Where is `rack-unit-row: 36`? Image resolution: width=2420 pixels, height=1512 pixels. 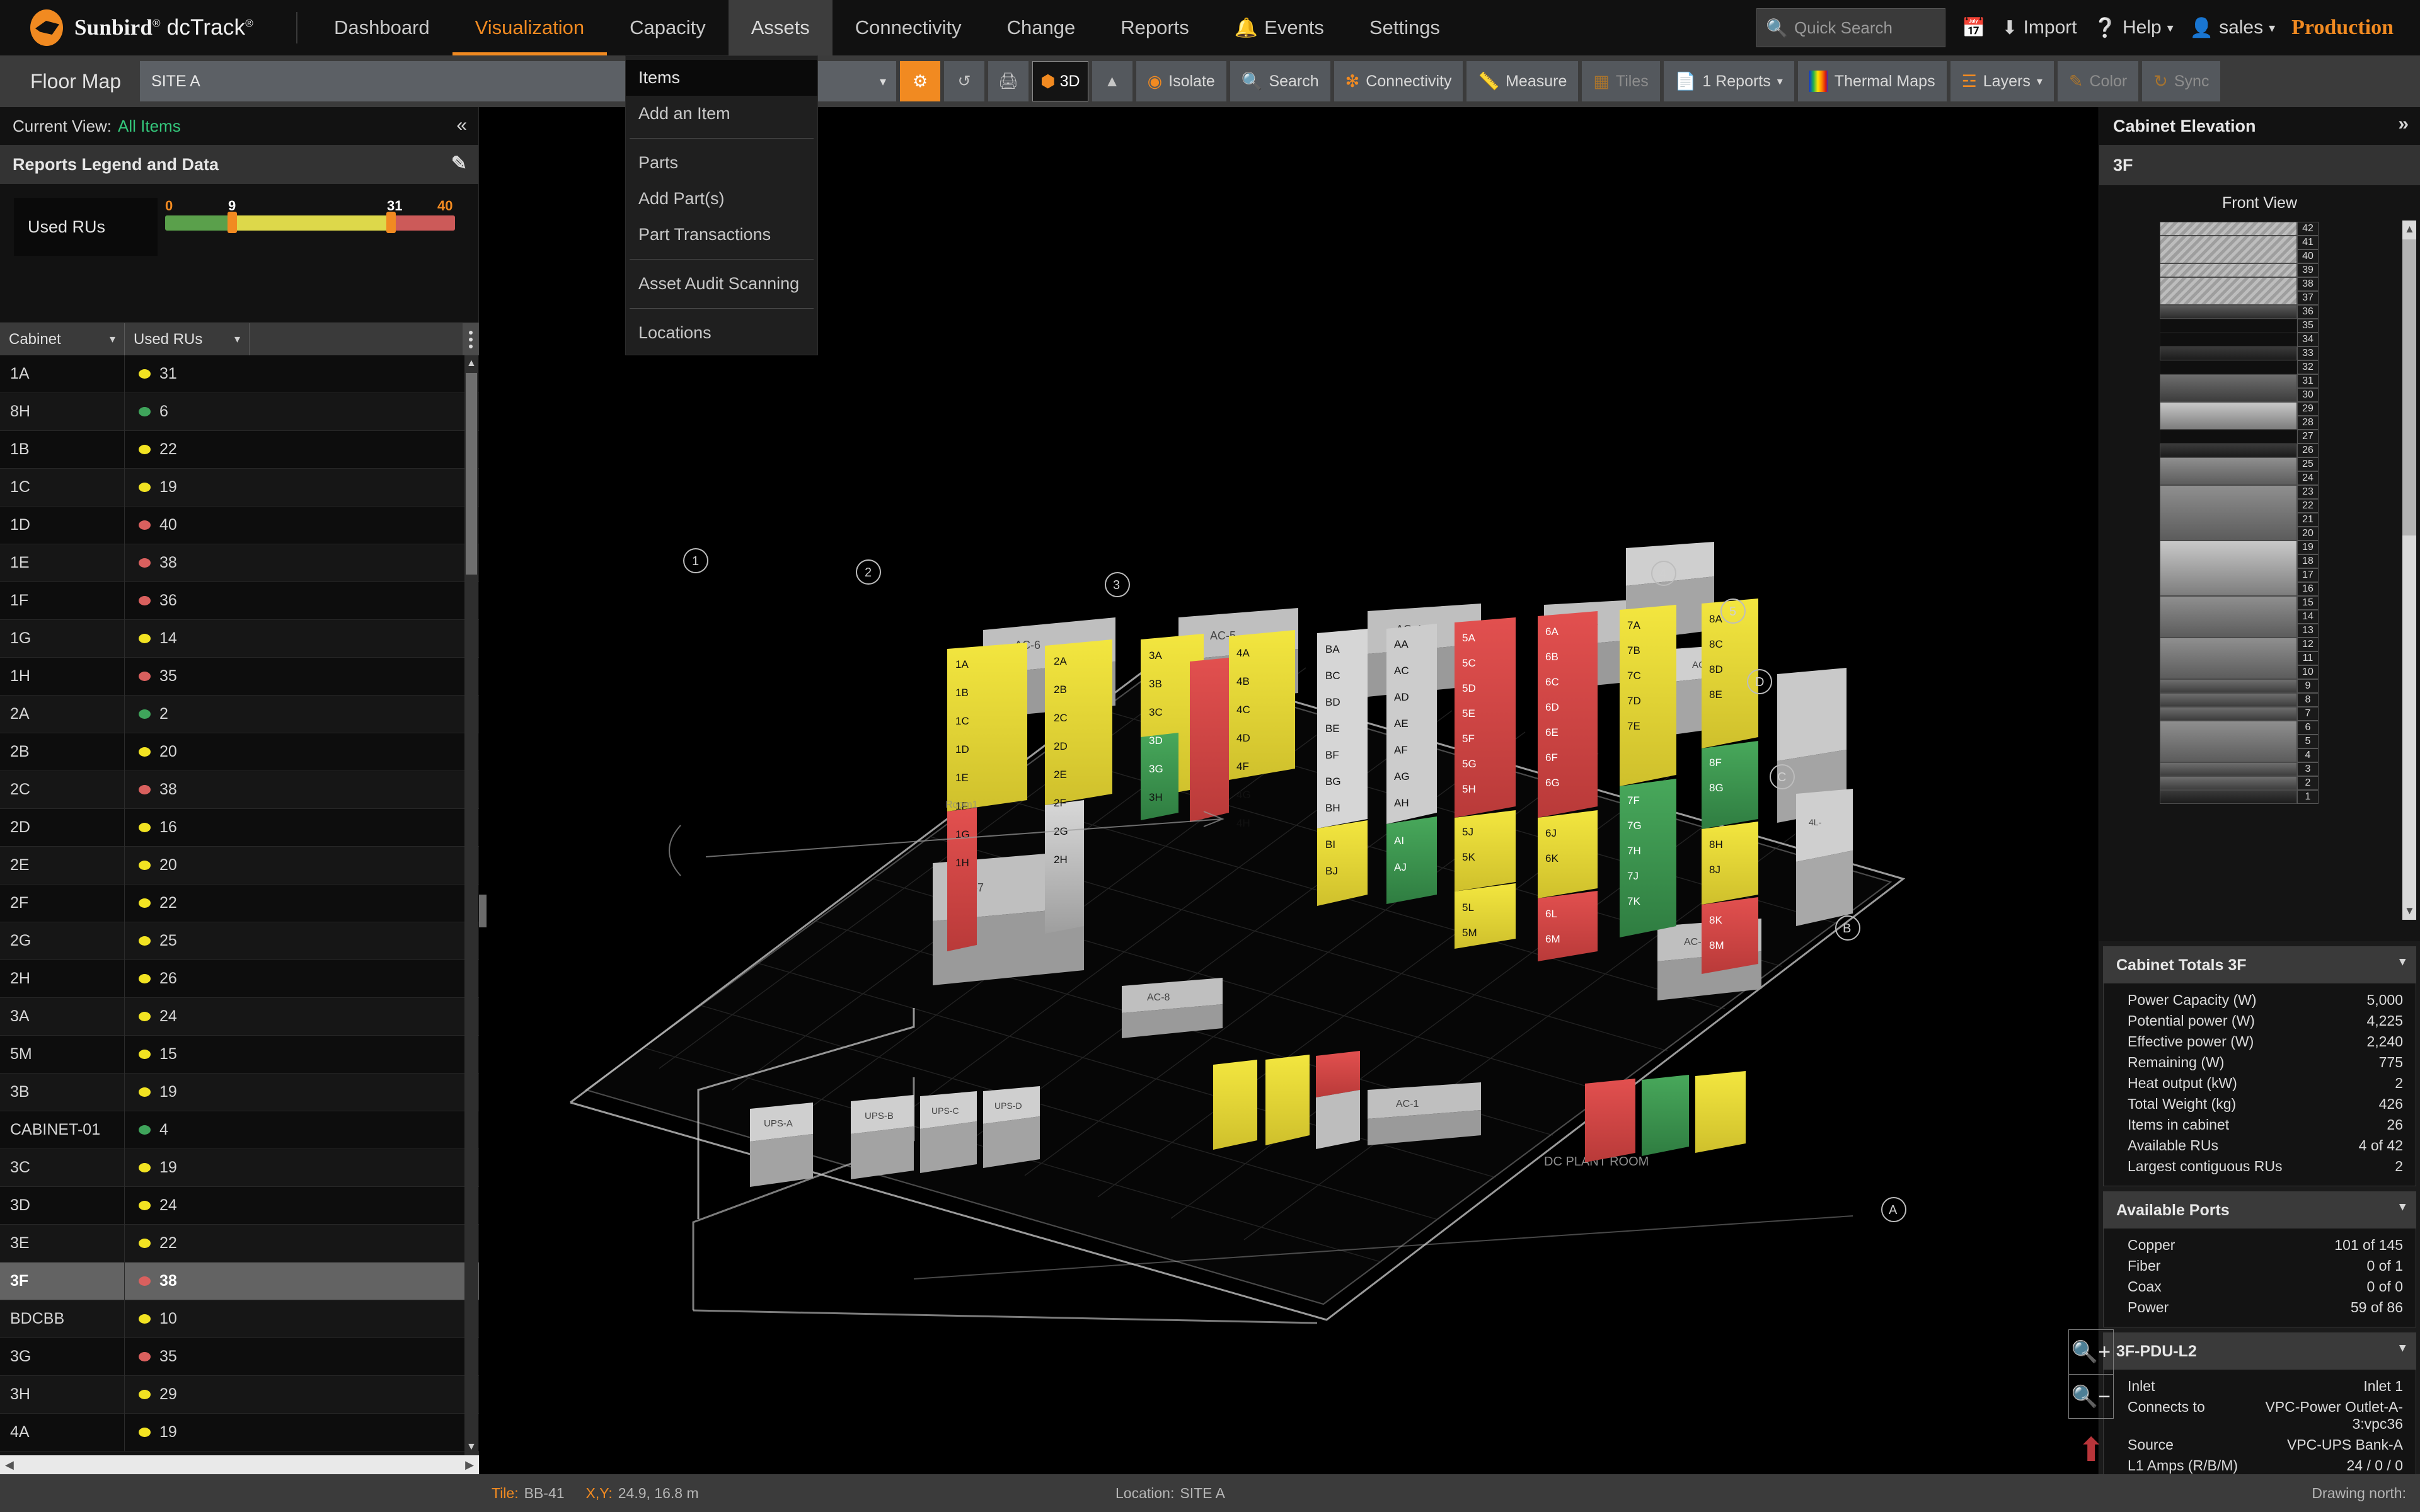
rack-unit-row: 36 is located at coordinates (2240, 312).